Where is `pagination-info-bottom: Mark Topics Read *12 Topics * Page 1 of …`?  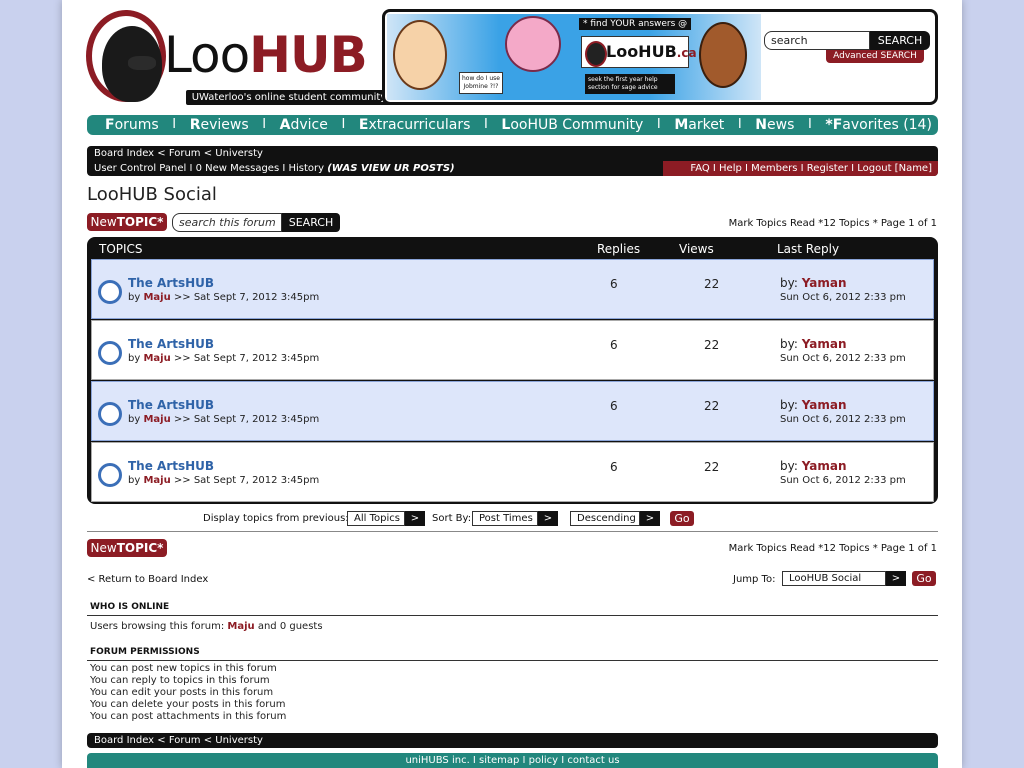 pagination-info-bottom: Mark Topics Read *12 Topics * Page 1 of … is located at coordinates (833, 548).